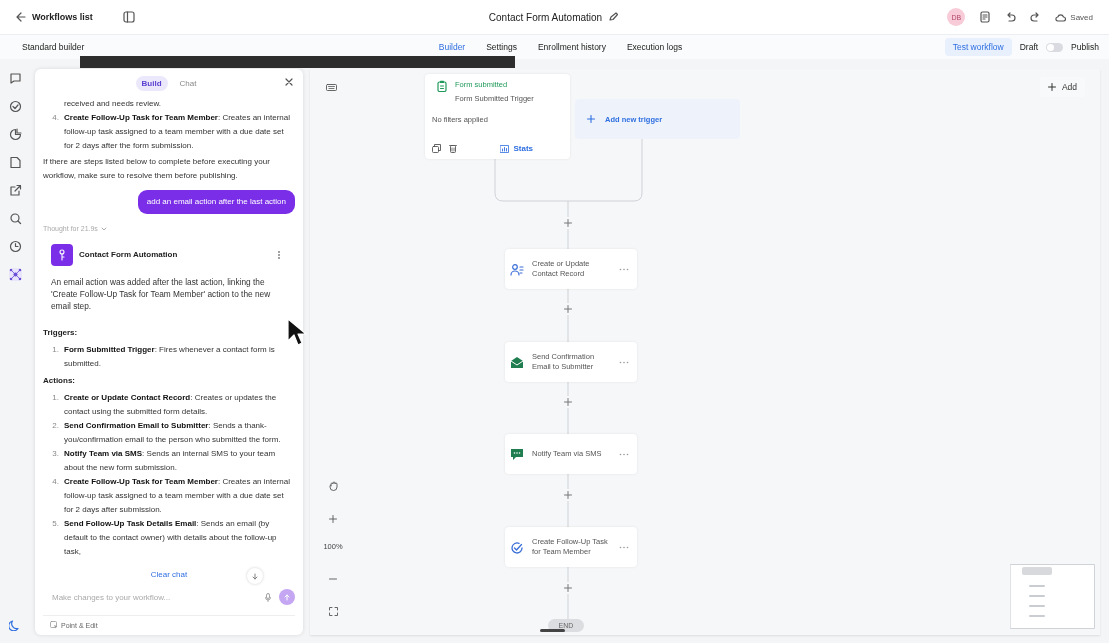  What do you see at coordinates (1061, 17) in the screenshot?
I see `cloud-icon` at bounding box center [1061, 17].